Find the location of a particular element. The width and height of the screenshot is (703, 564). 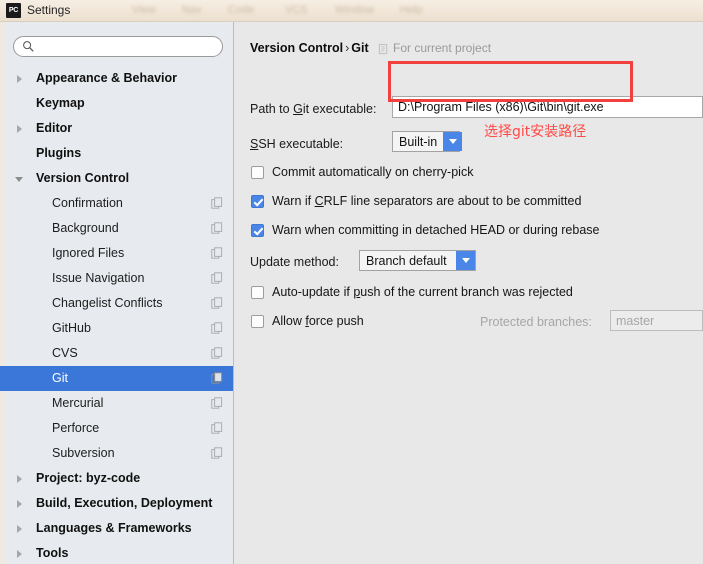

scope-label: For current project is located at coordinates (442, 48).